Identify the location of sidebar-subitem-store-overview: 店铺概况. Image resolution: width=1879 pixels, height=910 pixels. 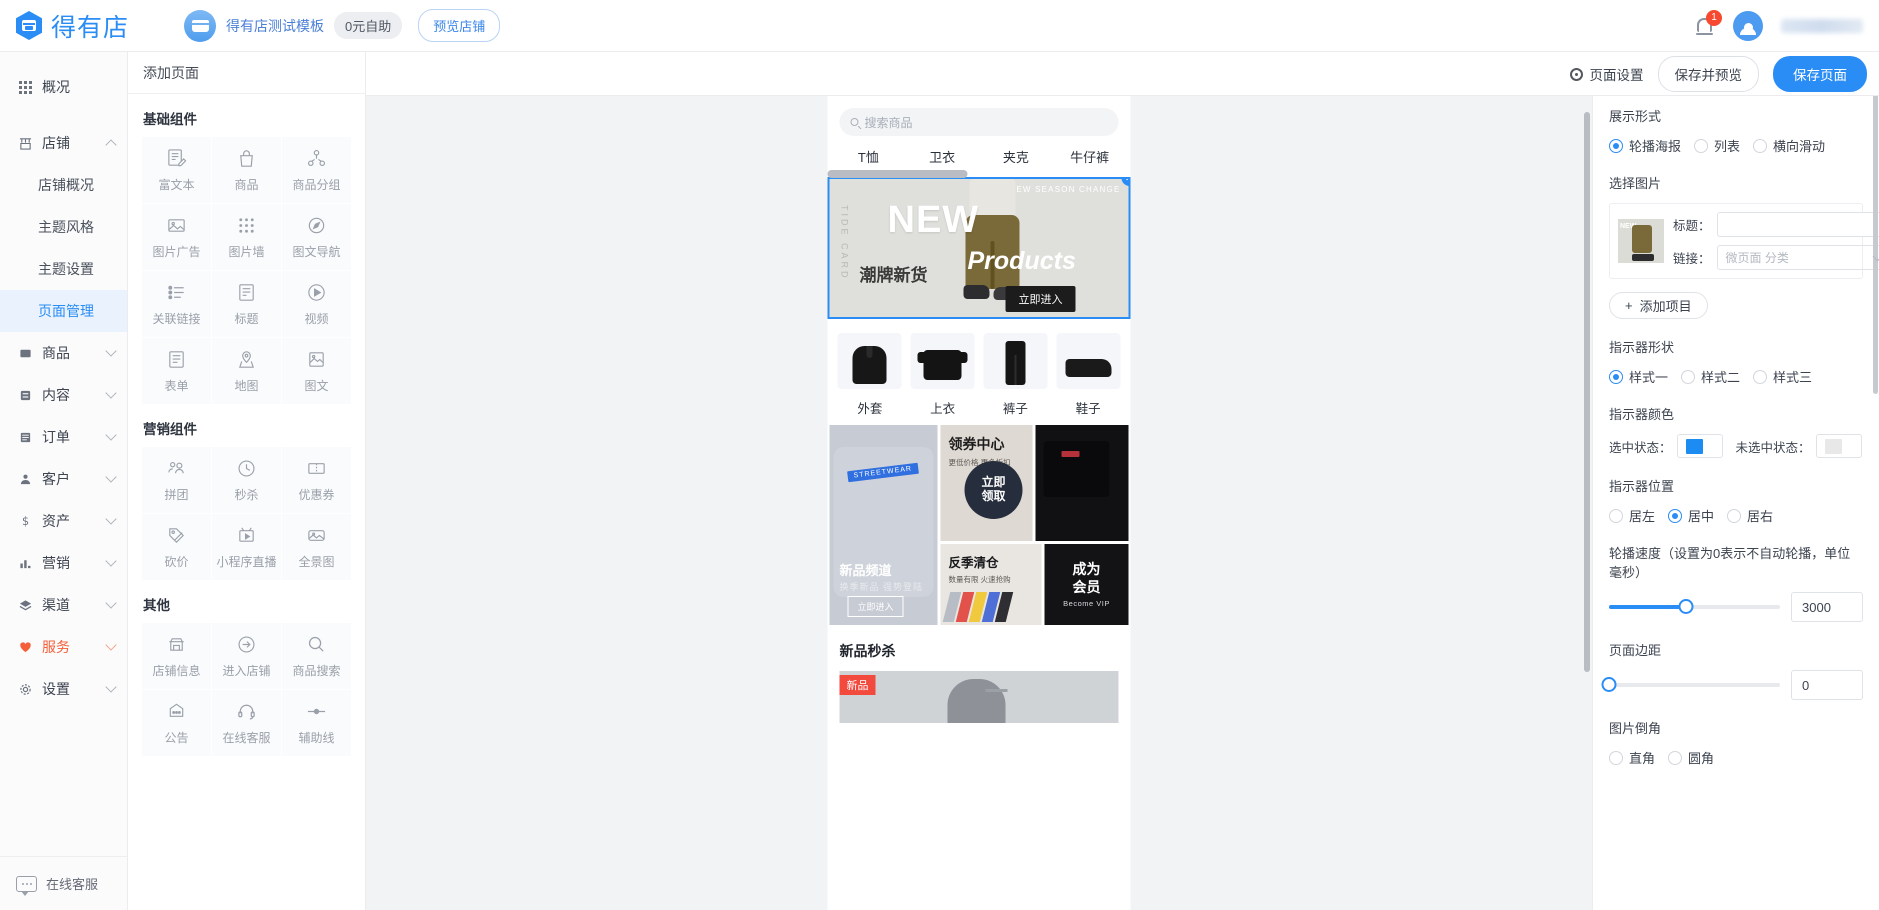
(63, 185).